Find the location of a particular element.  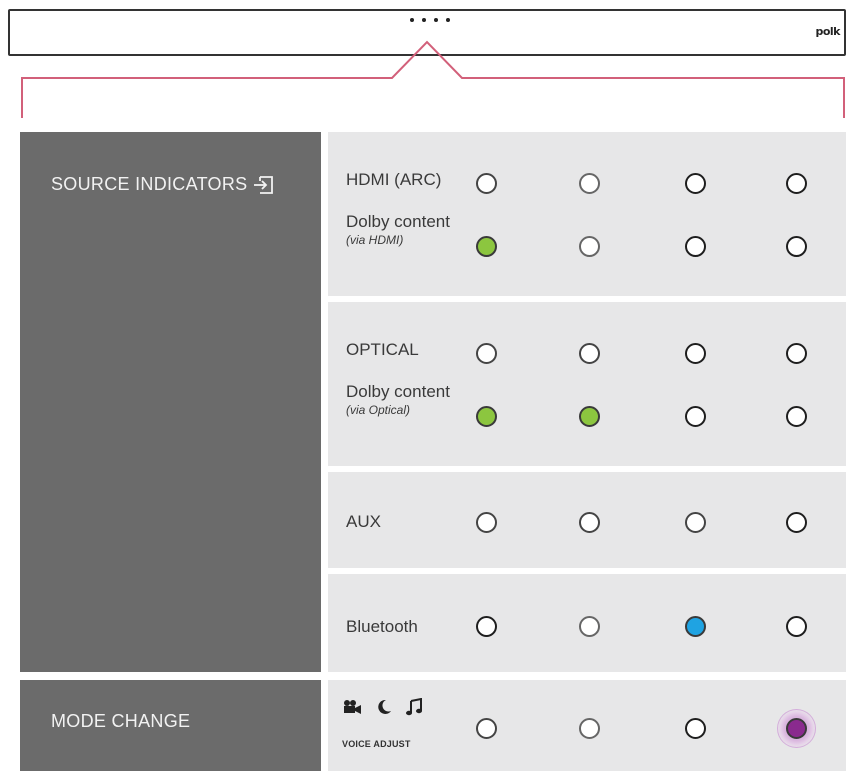

bluetooth-row: Bluetooth is located at coordinates (587, 623).